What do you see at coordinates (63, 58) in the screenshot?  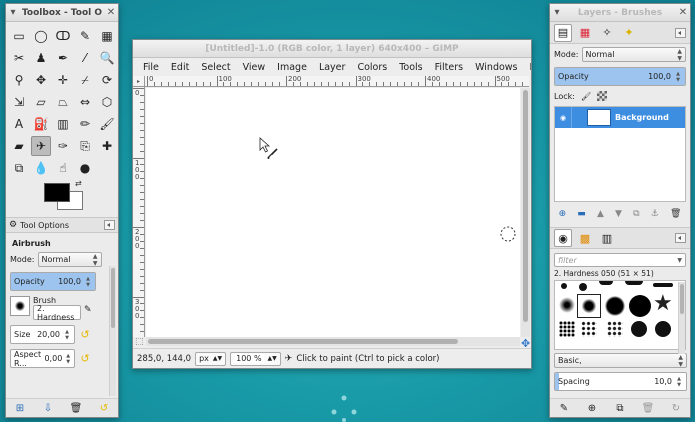 I see `paths-icon: ✒` at bounding box center [63, 58].